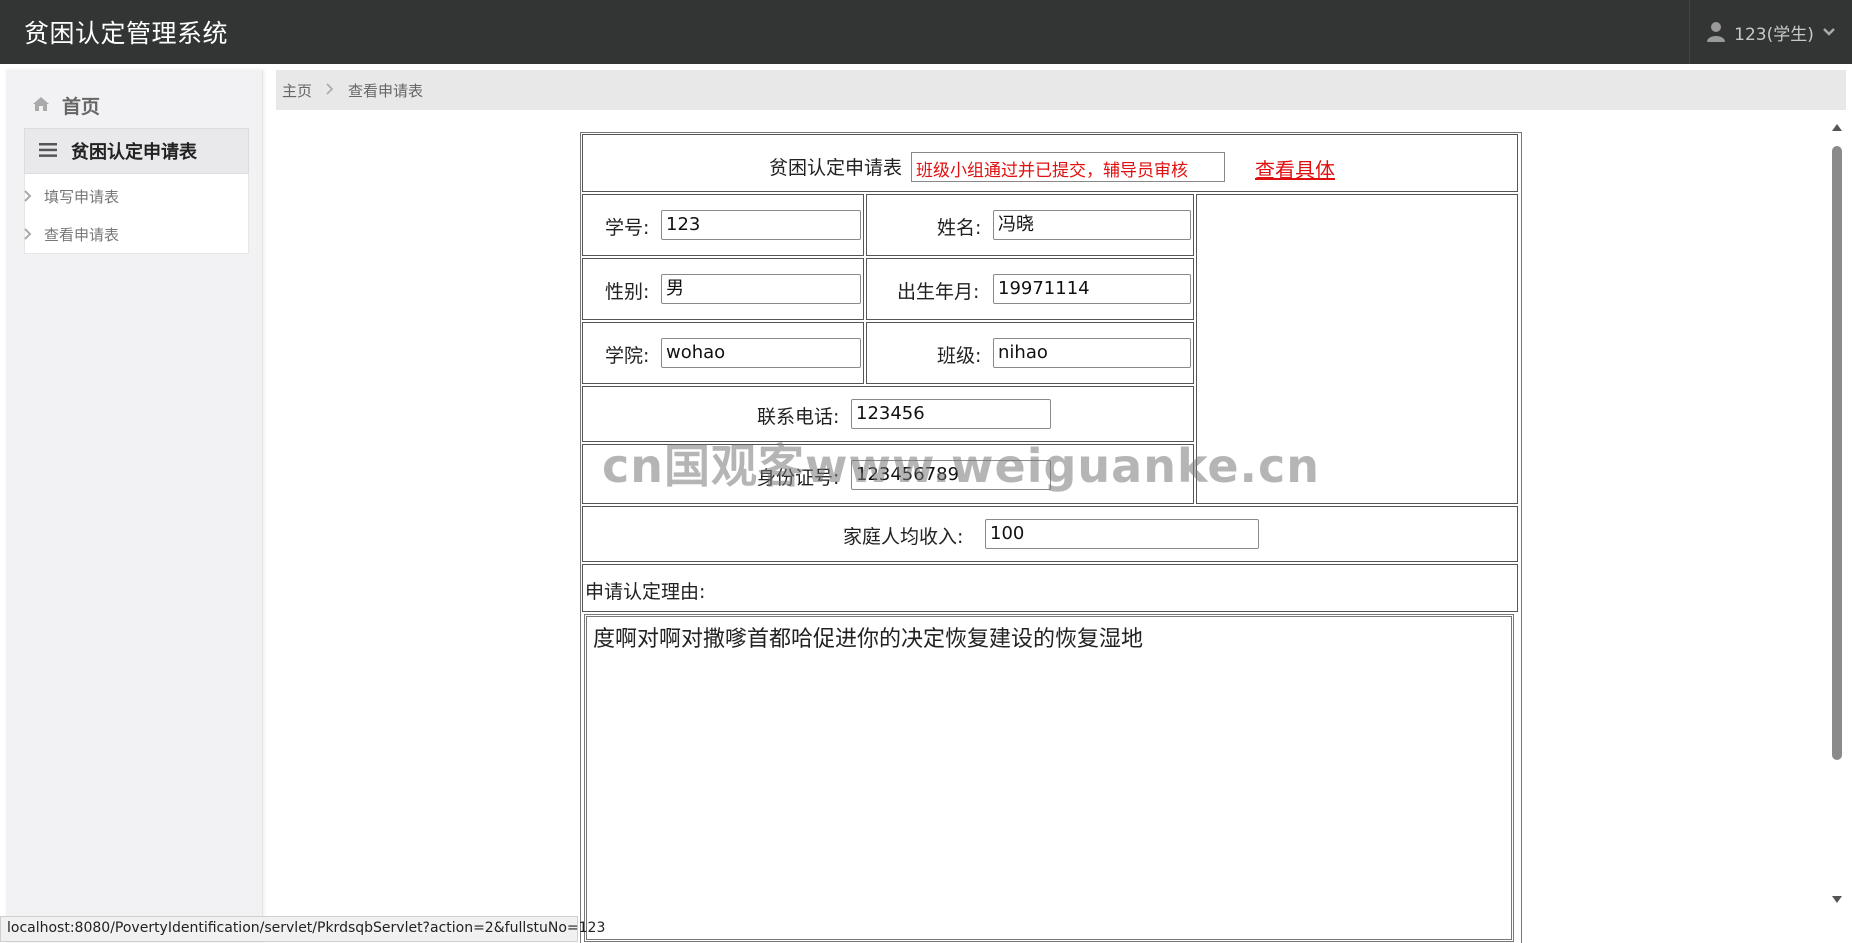  What do you see at coordinates (1050, 588) in the screenshot?
I see `reason-label-cell: 申请认定理由:` at bounding box center [1050, 588].